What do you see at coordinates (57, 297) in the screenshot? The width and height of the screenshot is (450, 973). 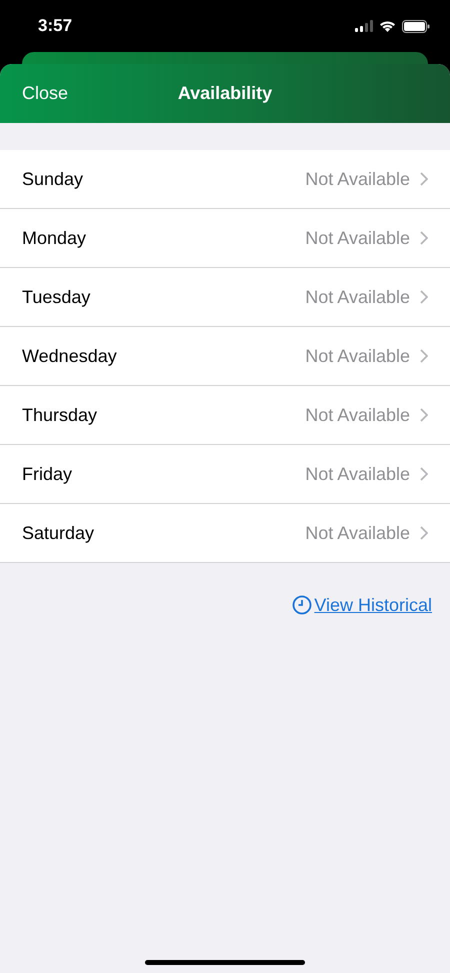 I see `day-label: Tuesday` at bounding box center [57, 297].